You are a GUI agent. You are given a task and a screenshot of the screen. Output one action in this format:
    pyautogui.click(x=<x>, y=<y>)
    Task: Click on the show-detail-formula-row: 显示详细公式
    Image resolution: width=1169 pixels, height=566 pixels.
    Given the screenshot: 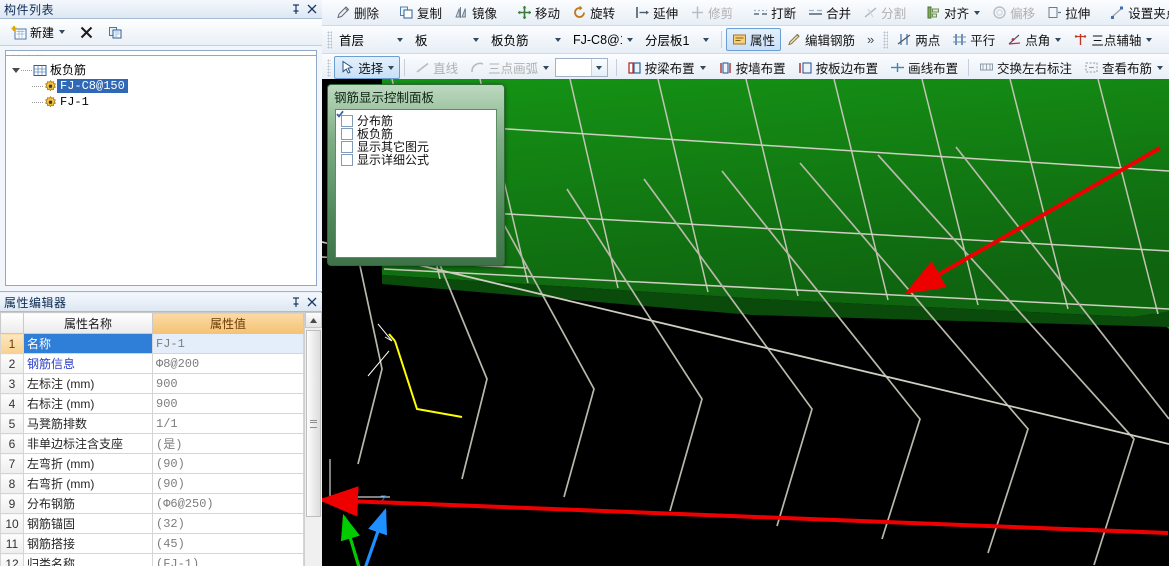 What is the action you would take?
    pyautogui.click(x=413, y=138)
    